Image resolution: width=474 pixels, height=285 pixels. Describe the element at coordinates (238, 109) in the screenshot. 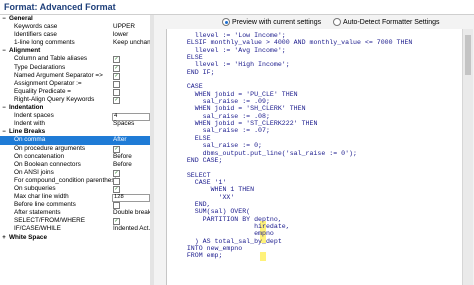

I see `code-line: WHEN jobid = 'SH_CLERK' THEN` at that location.